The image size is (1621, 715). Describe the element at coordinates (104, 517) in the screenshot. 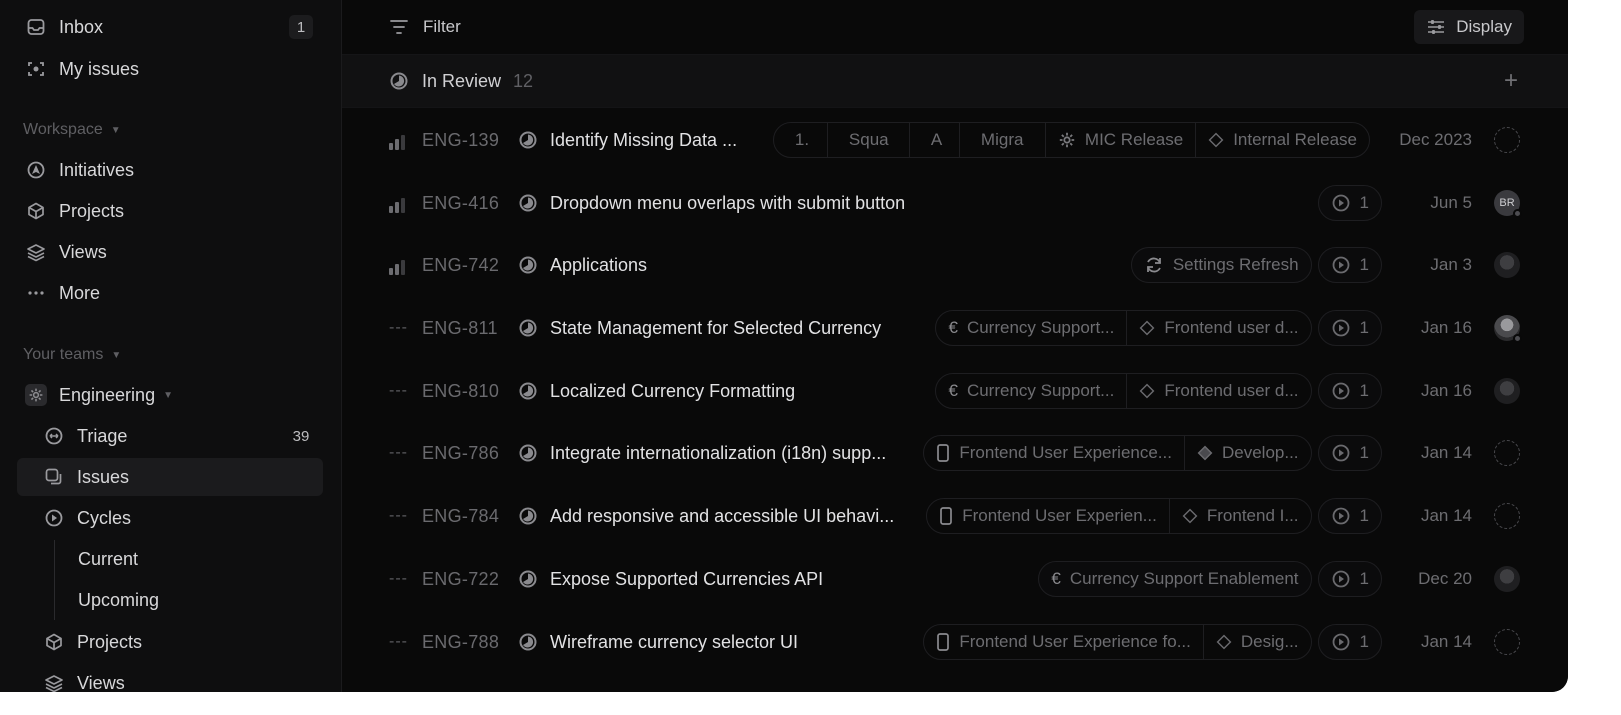

I see `sidebar-item-label: Cycles` at that location.